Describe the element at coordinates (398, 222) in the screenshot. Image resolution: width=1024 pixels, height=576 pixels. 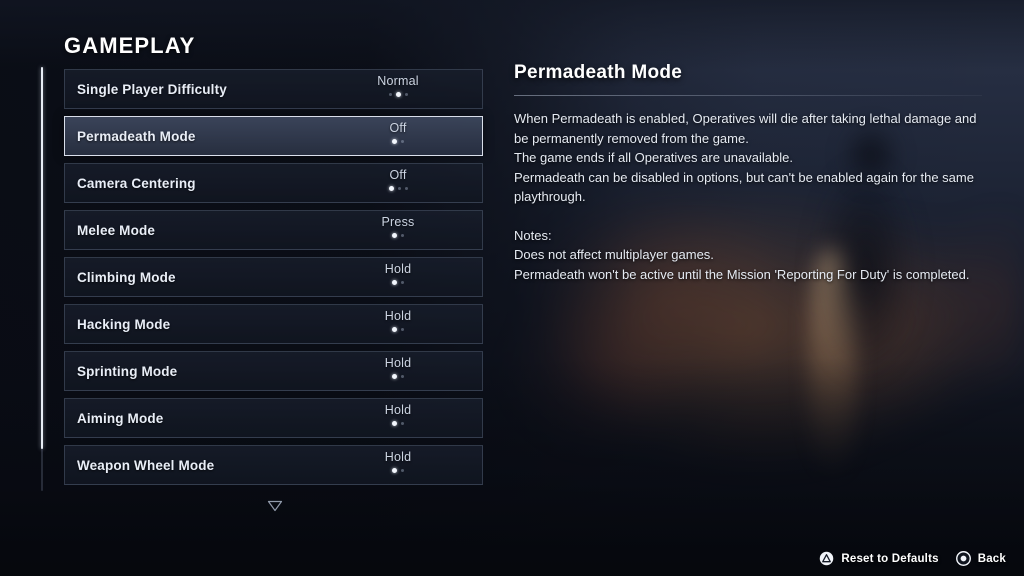
I see `settings-row-value: Press` at that location.